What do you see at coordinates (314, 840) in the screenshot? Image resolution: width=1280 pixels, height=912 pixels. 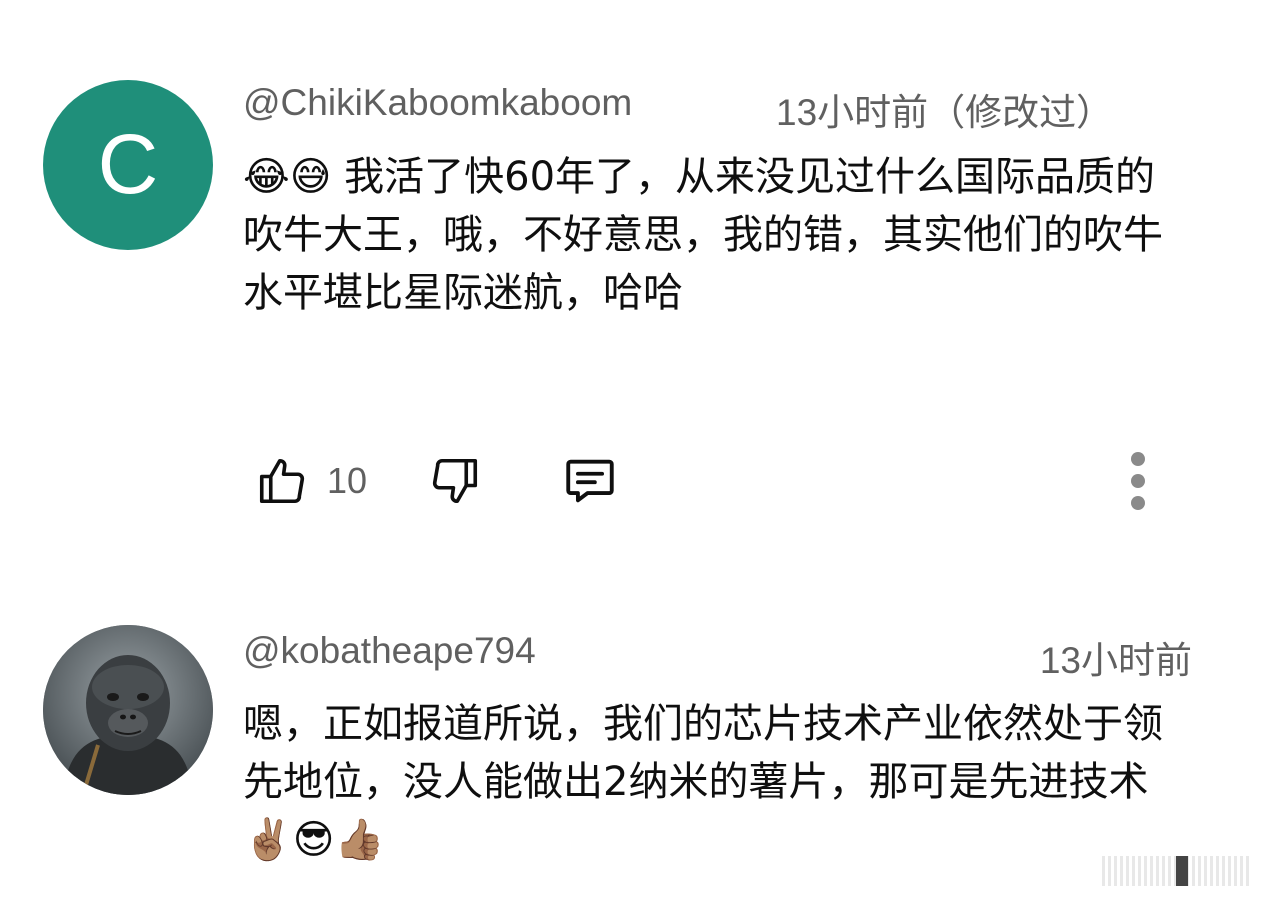 I see `comment-emoji: ✌🏽😎👍🏽` at bounding box center [314, 840].